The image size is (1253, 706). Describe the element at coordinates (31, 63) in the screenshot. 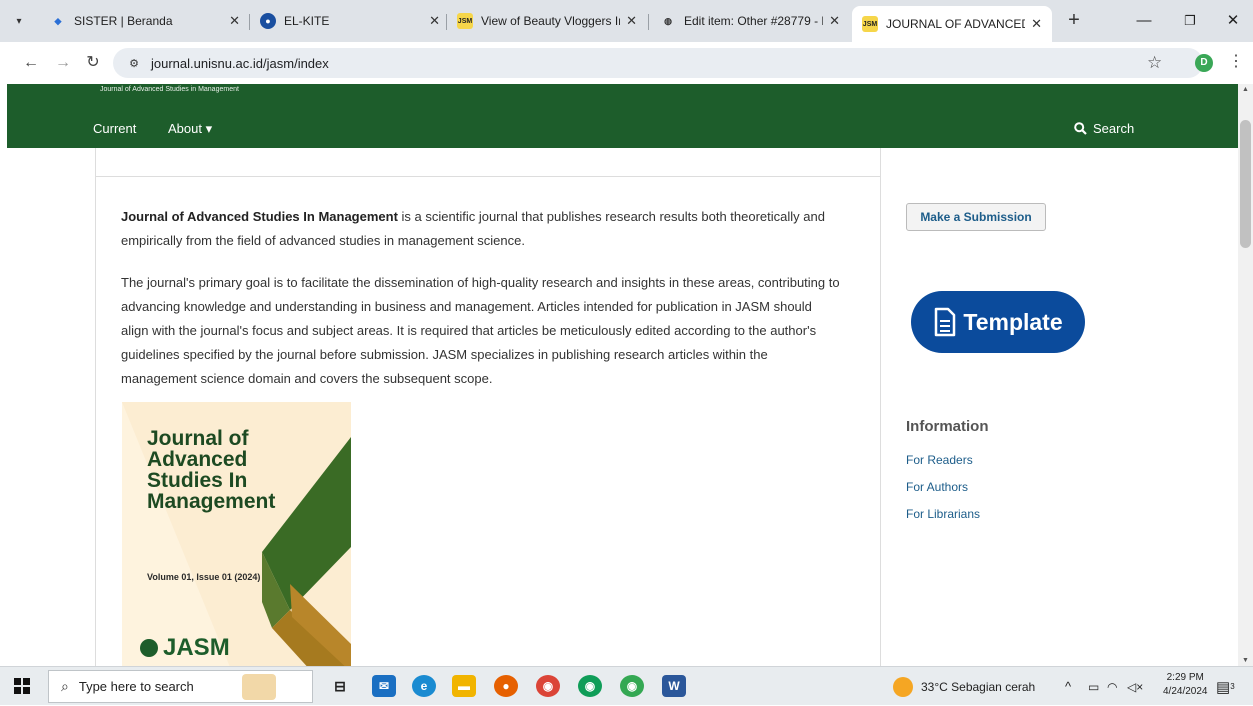

I see `back-button: ←` at that location.